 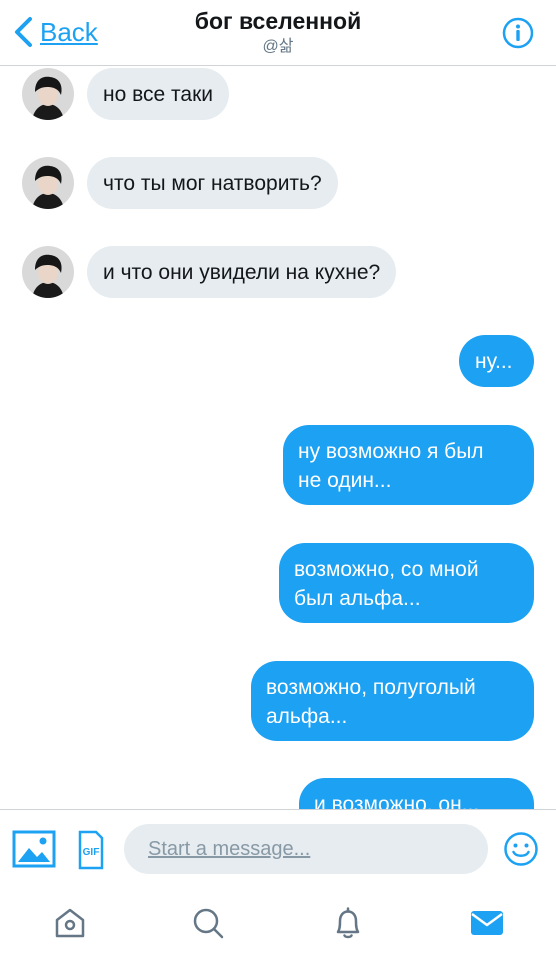 I want to click on conversation-title: бог вселенной, so click(x=278, y=21).